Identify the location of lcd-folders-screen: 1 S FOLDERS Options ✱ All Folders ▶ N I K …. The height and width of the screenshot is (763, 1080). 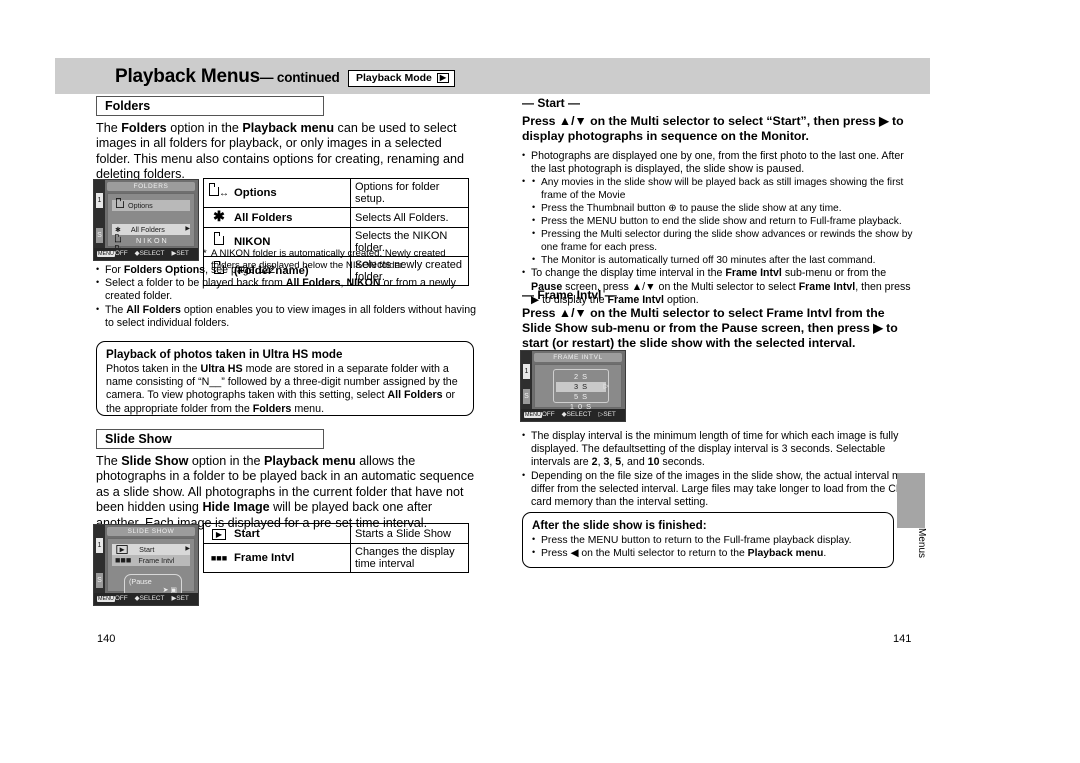
(146, 220).